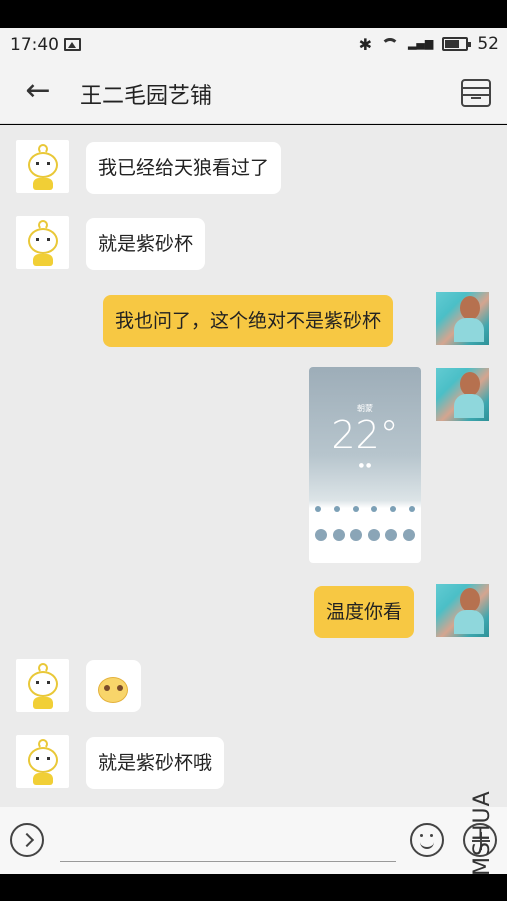 This screenshot has width=507, height=901. I want to click on weather-temperature: 22°, so click(365, 435).